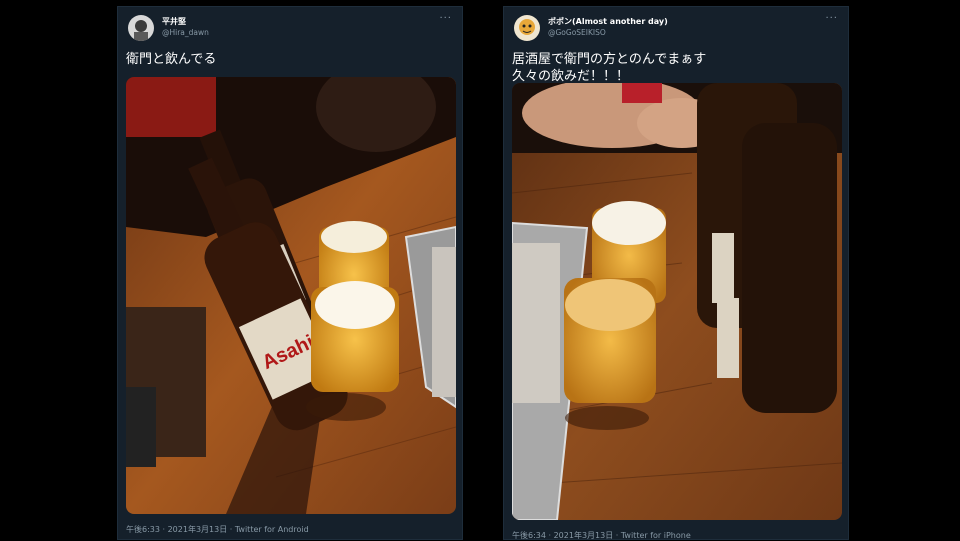  I want to click on author-name: ポポン(Almost another day), so click(608, 21).